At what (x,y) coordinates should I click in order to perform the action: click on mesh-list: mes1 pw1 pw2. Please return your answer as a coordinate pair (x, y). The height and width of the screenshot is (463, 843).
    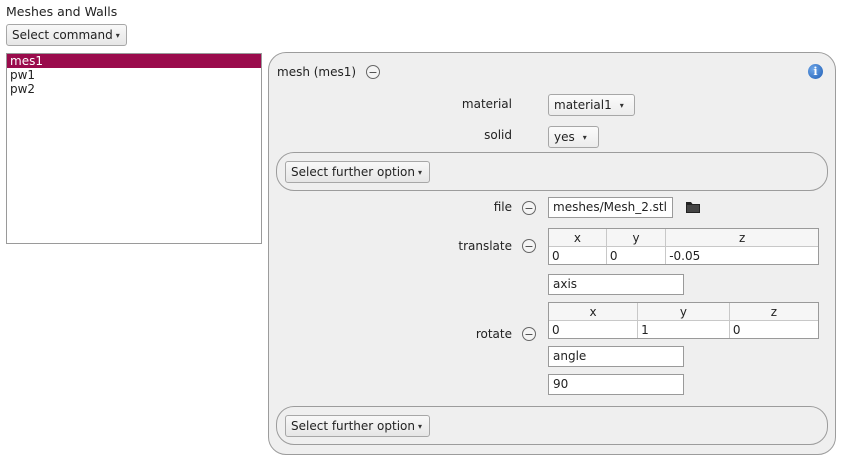
    Looking at the image, I should click on (134, 148).